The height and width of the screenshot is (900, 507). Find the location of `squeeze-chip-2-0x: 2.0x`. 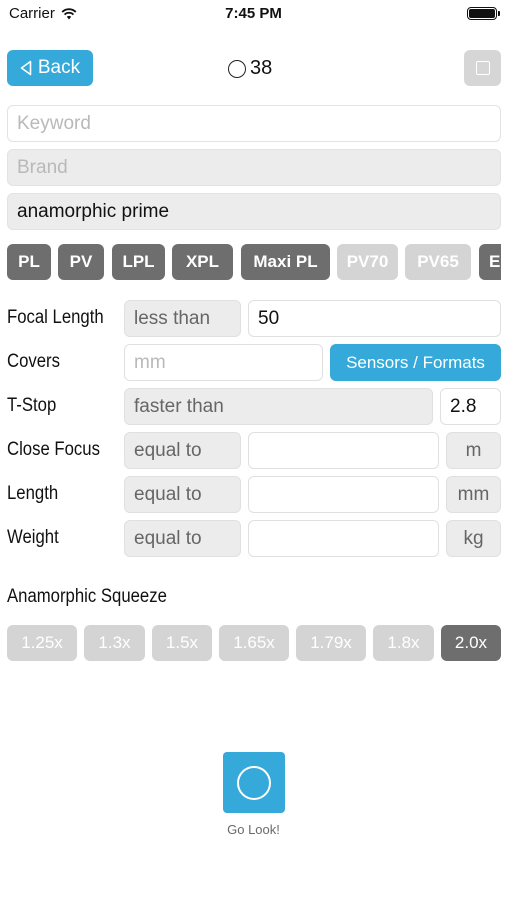

squeeze-chip-2-0x: 2.0x is located at coordinates (471, 643).